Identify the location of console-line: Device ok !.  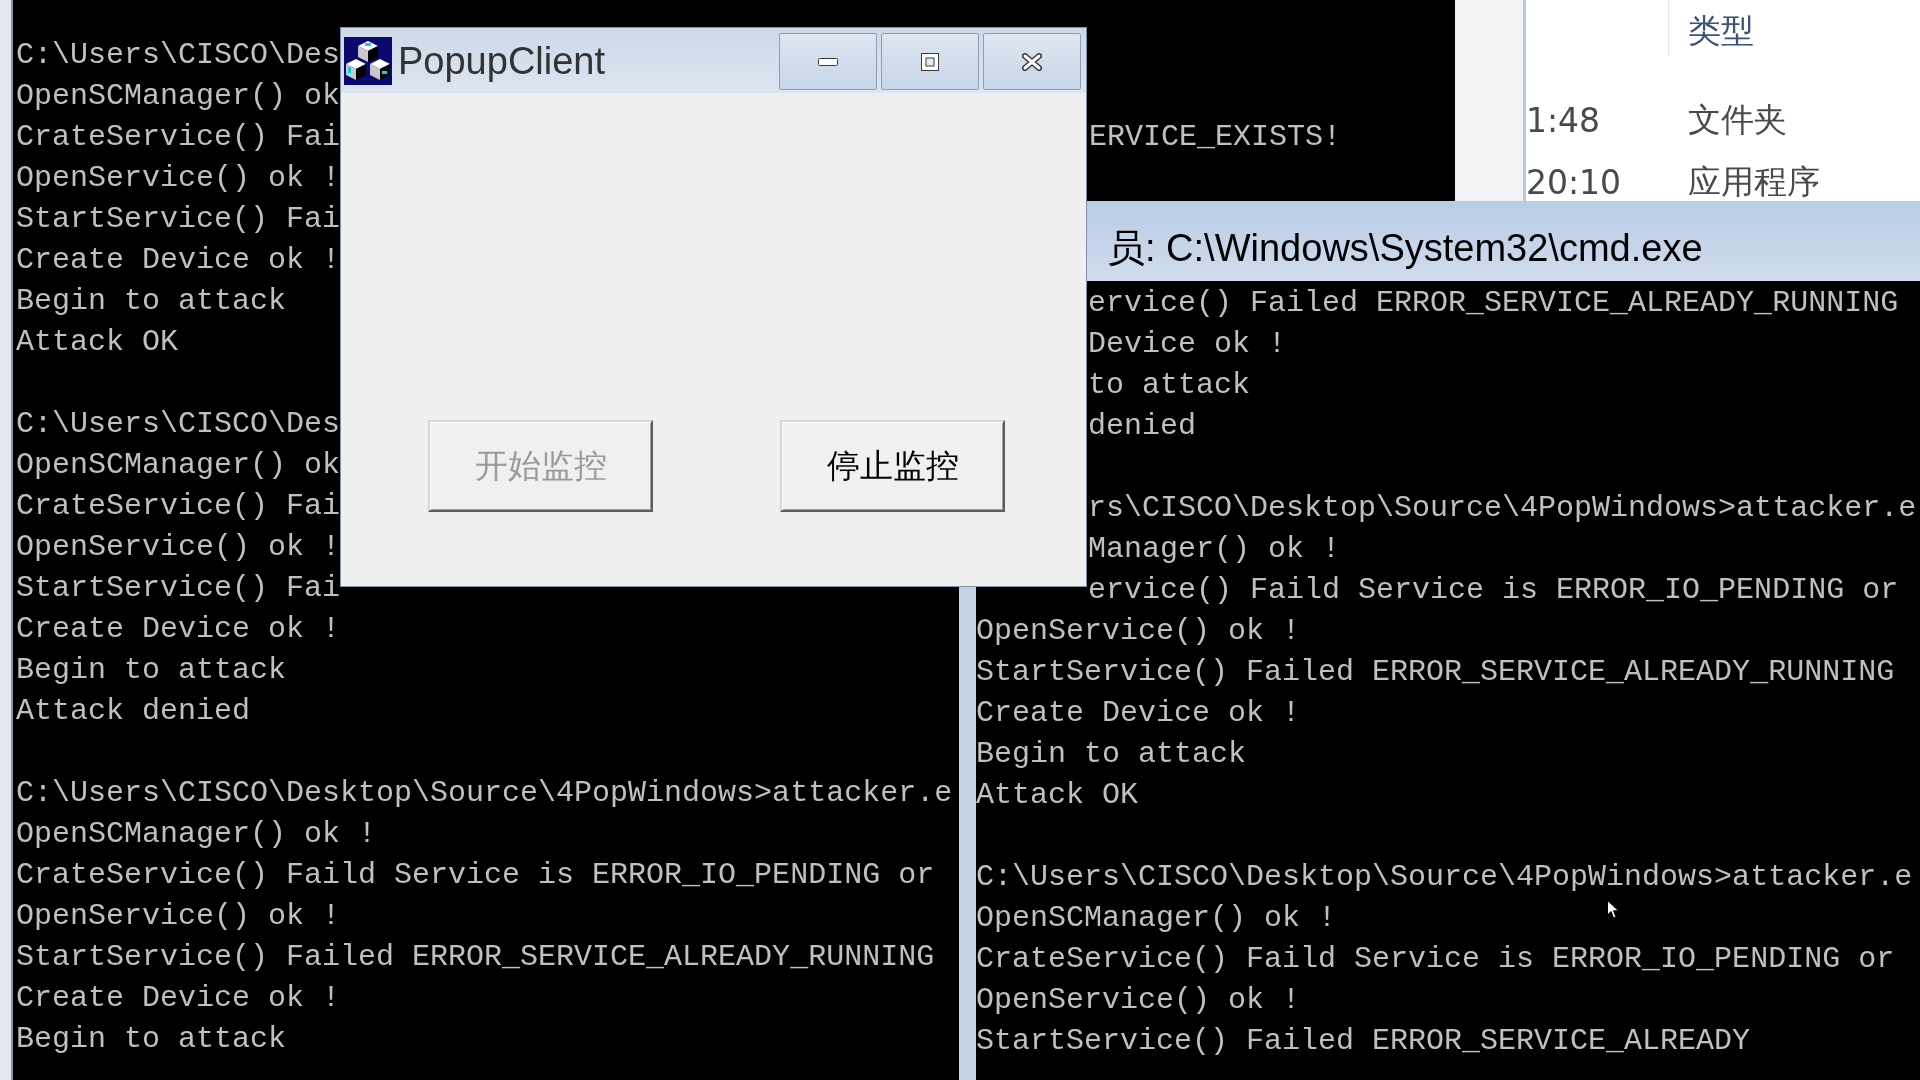
(1187, 344).